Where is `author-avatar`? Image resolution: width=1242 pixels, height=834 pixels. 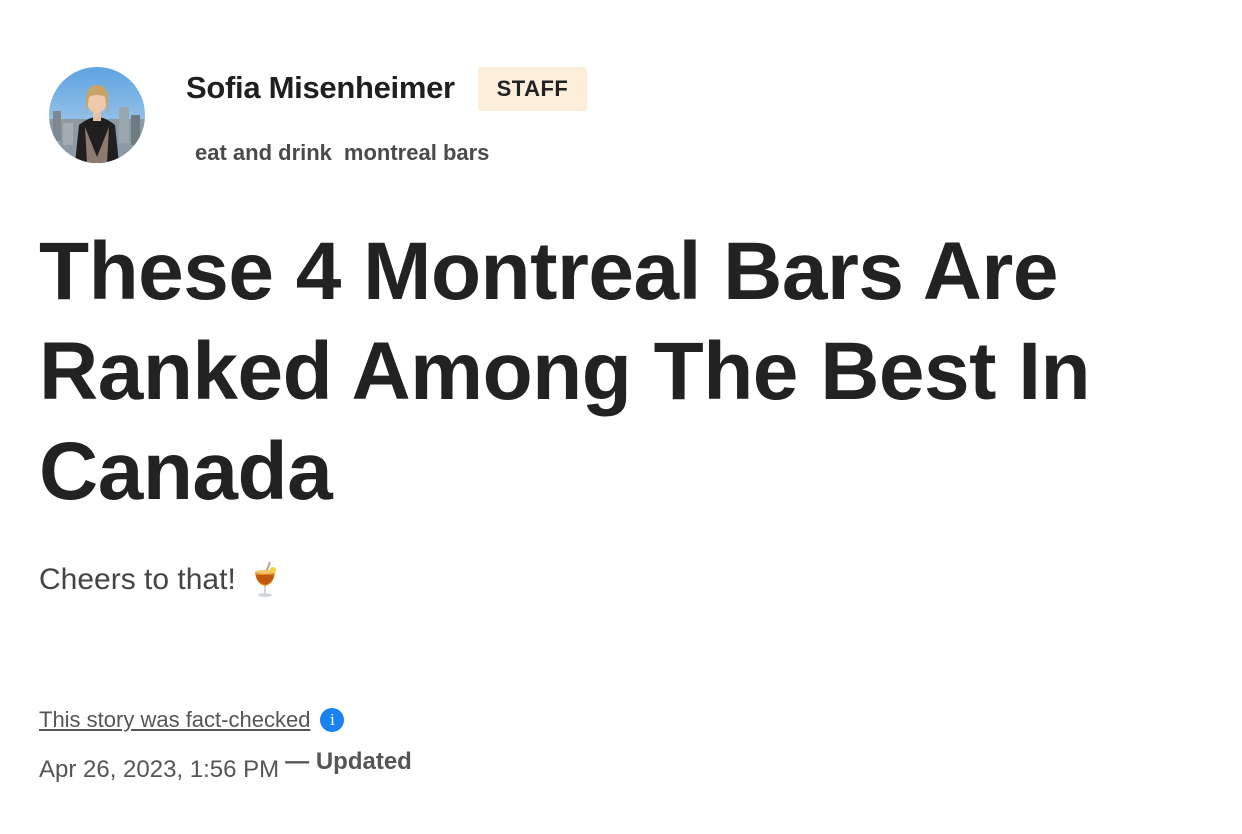
author-avatar is located at coordinates (97, 115).